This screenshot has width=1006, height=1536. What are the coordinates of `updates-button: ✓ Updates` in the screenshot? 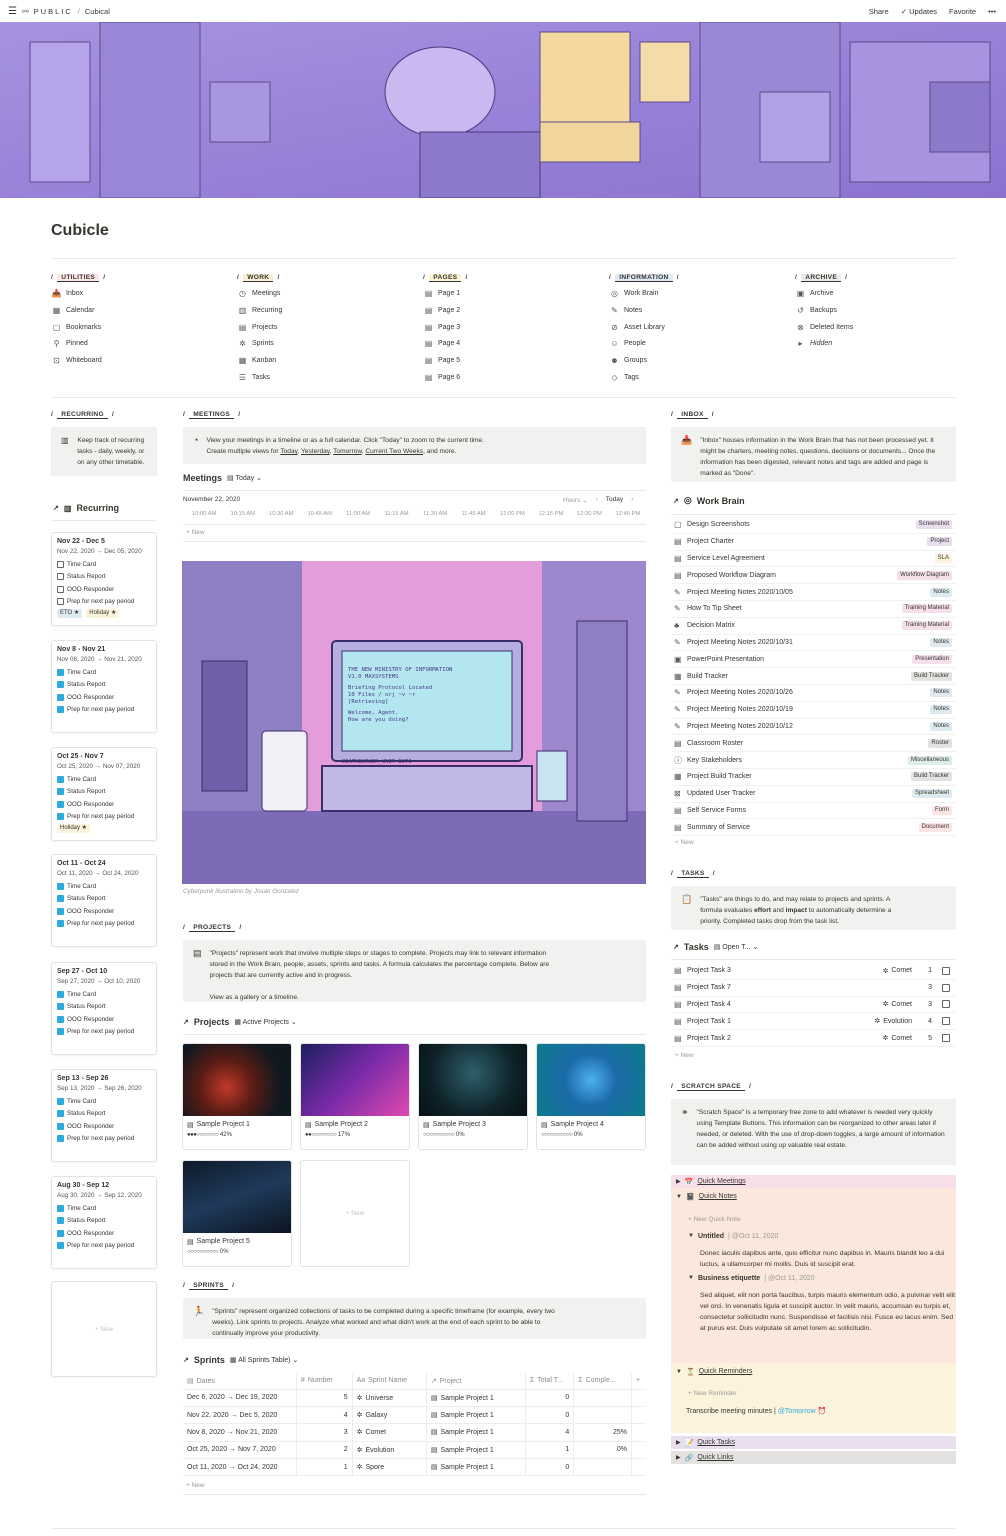 It's located at (919, 11).